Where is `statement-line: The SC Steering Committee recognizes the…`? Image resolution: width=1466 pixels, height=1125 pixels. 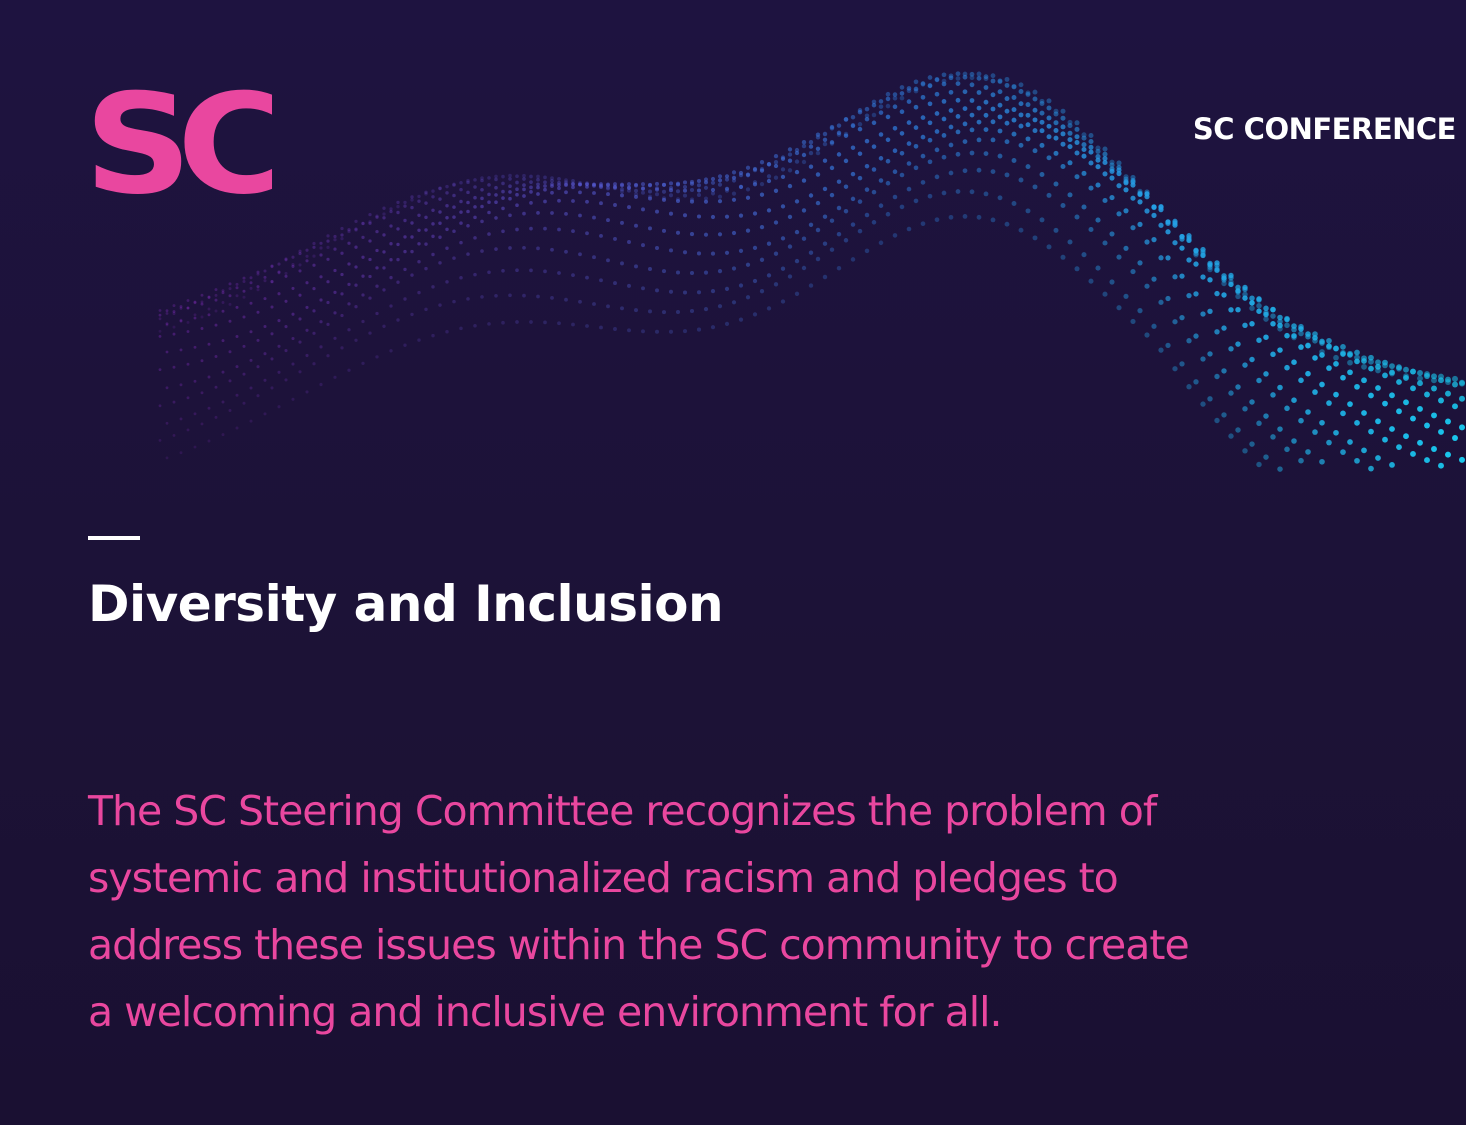 statement-line: The SC Steering Committee recognizes the… is located at coordinates (622, 811).